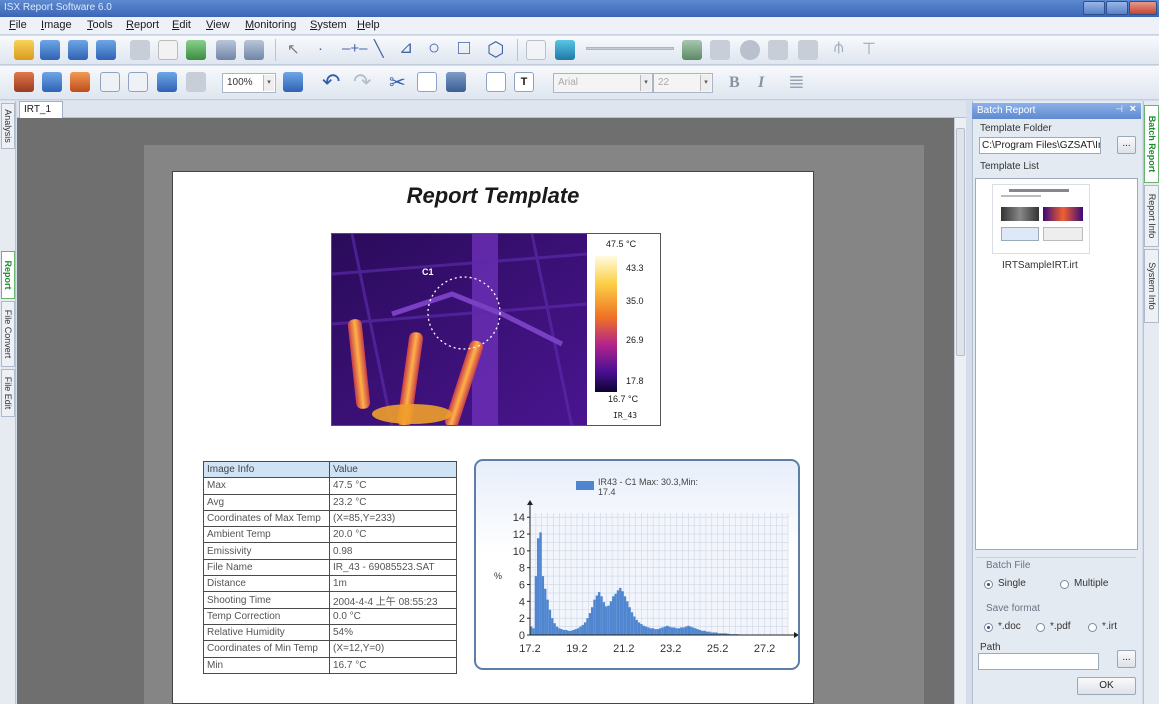 The image size is (1159, 704). Describe the element at coordinates (266, 567) in the screenshot. I see `row-label-cell: File Name` at that location.